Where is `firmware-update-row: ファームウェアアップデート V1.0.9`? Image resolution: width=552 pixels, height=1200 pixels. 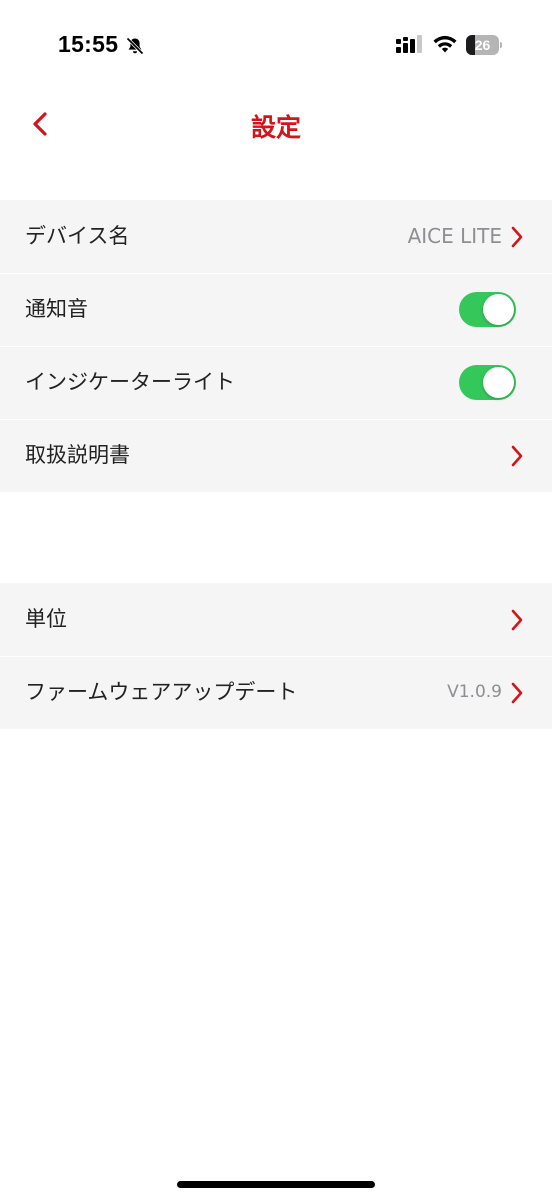 firmware-update-row: ファームウェアアップデート V1.0.9 is located at coordinates (276, 692).